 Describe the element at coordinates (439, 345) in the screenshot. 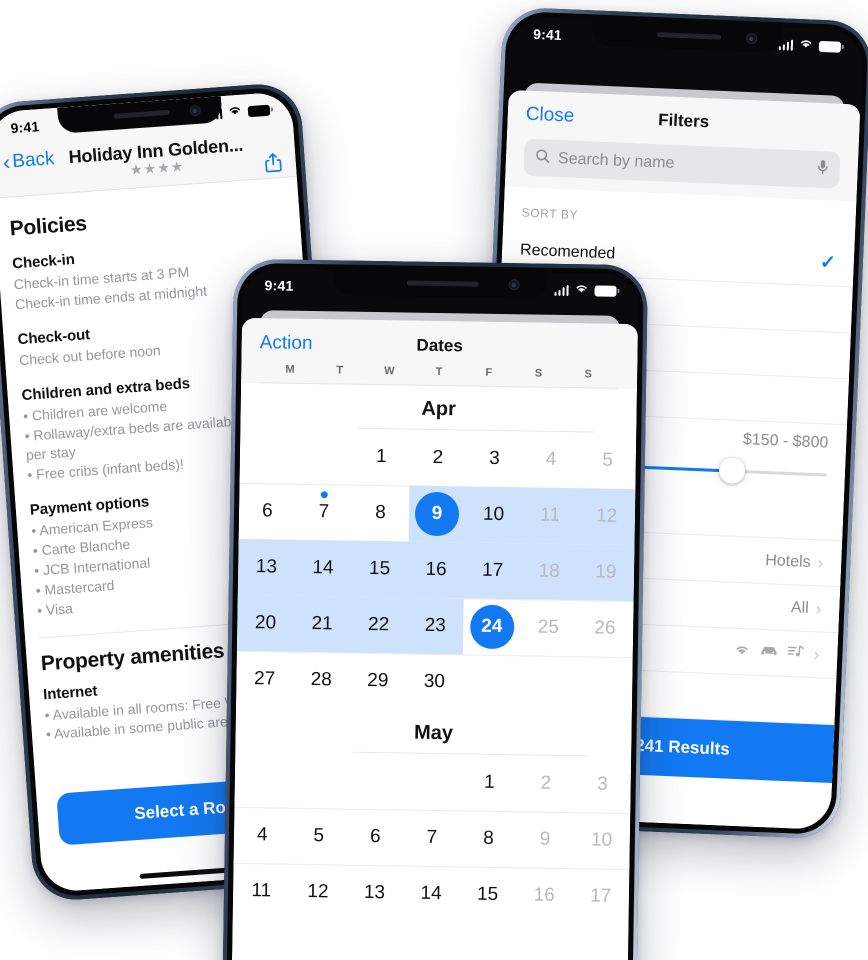

I see `page-title: Dates` at that location.